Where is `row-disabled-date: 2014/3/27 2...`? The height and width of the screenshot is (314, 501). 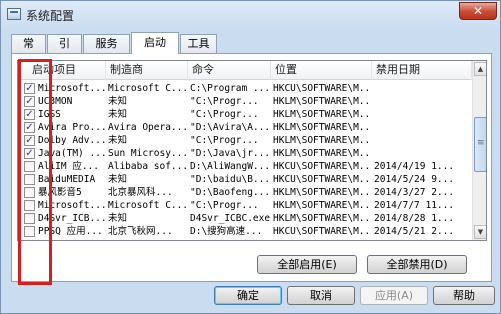
row-disabled-date: 2014/3/27 2... is located at coordinates (414, 192).